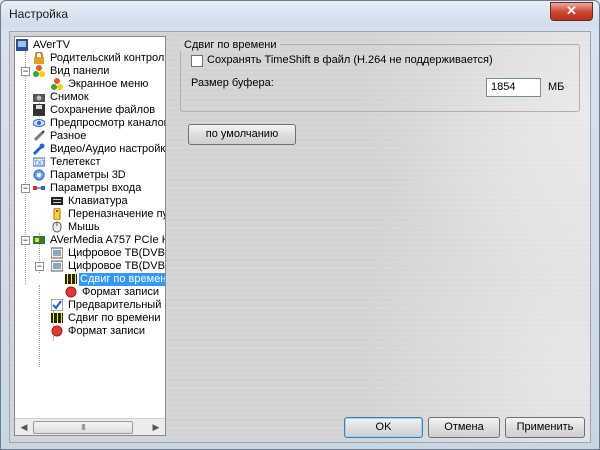  I want to click on remote-icon, so click(57, 214).